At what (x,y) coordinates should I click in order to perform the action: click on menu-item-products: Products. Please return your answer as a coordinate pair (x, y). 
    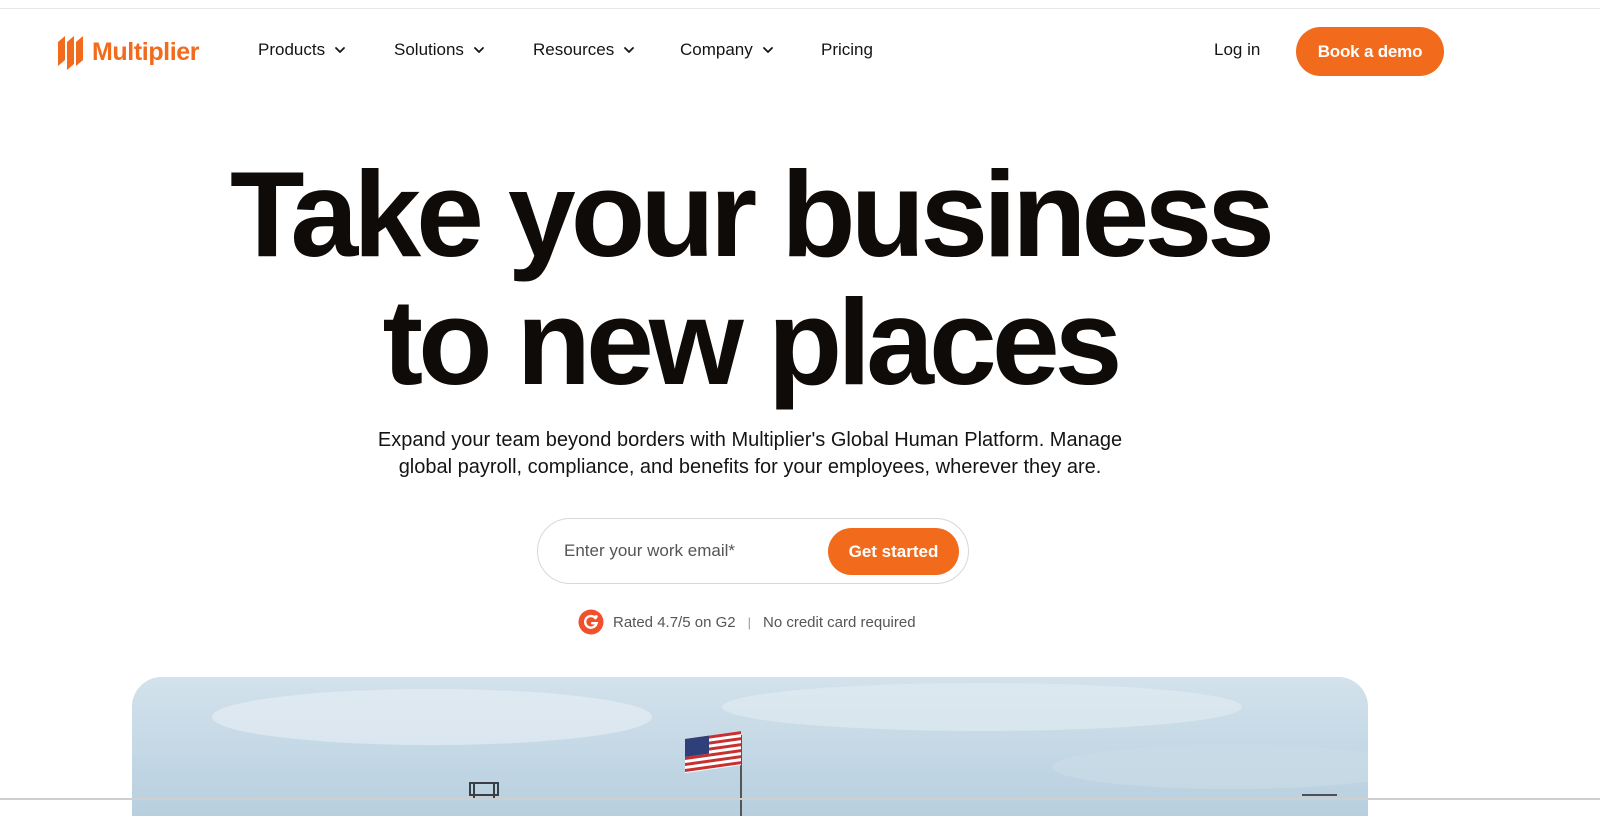
    Looking at the image, I should click on (326, 50).